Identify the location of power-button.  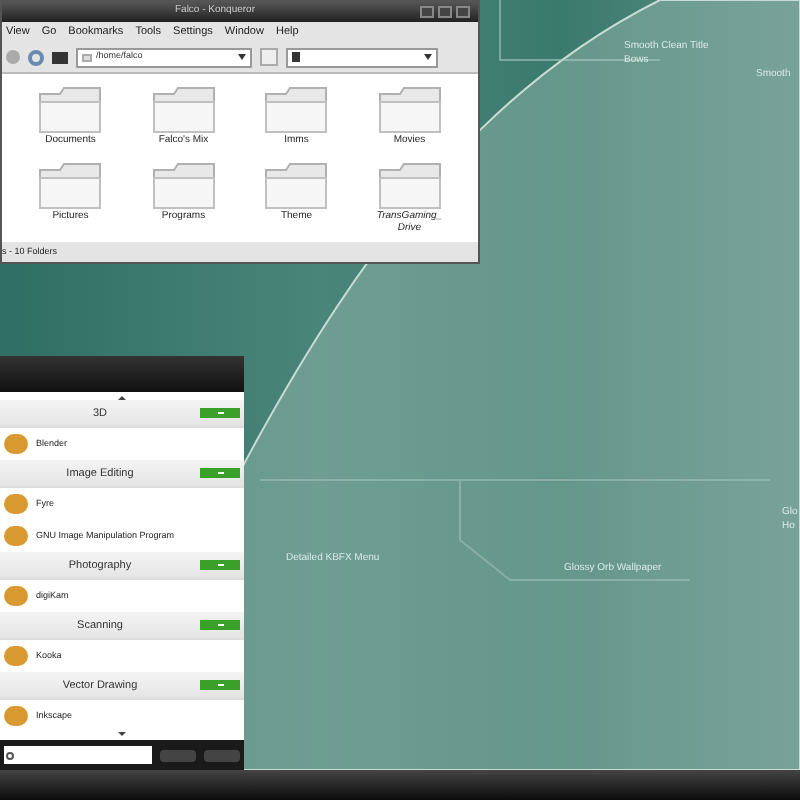
(222, 755).